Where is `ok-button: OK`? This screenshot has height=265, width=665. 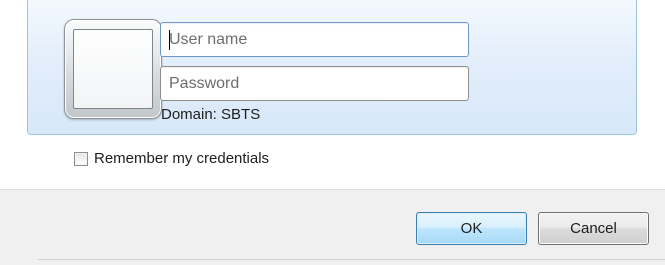 ok-button: OK is located at coordinates (471, 228).